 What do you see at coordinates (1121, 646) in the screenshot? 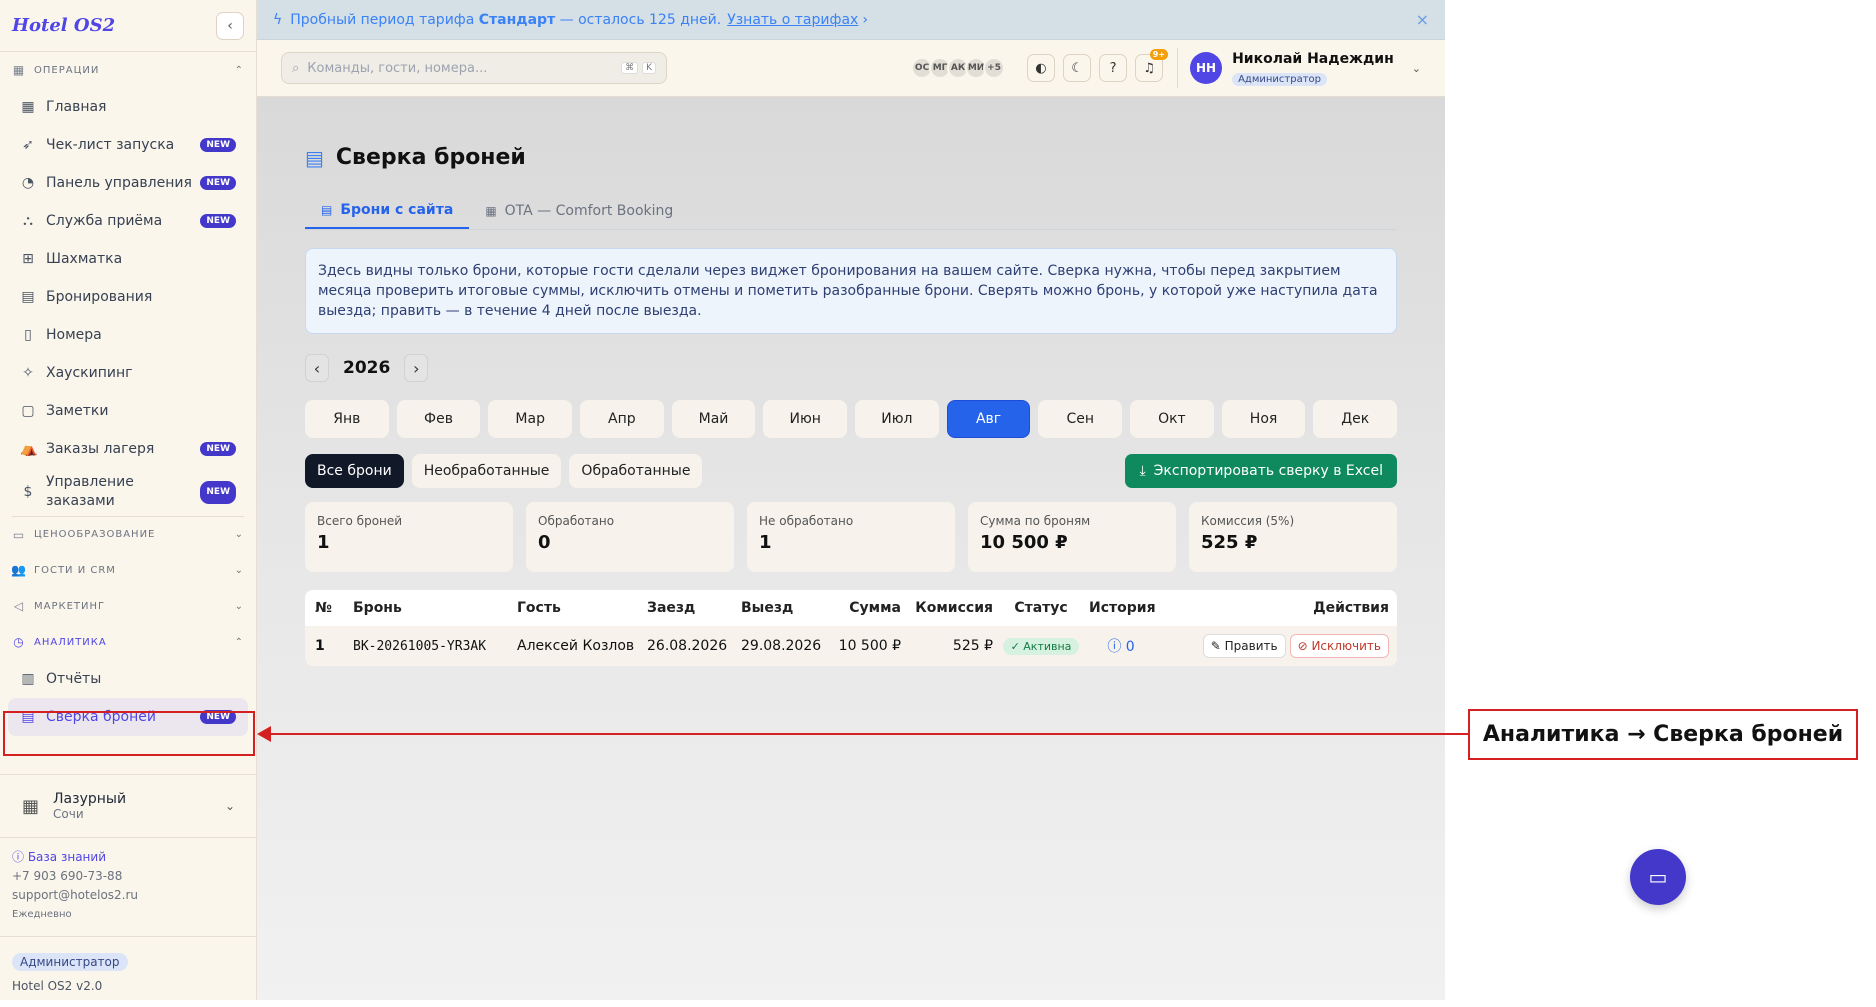
I see `history-button: ⓘ 0` at bounding box center [1121, 646].